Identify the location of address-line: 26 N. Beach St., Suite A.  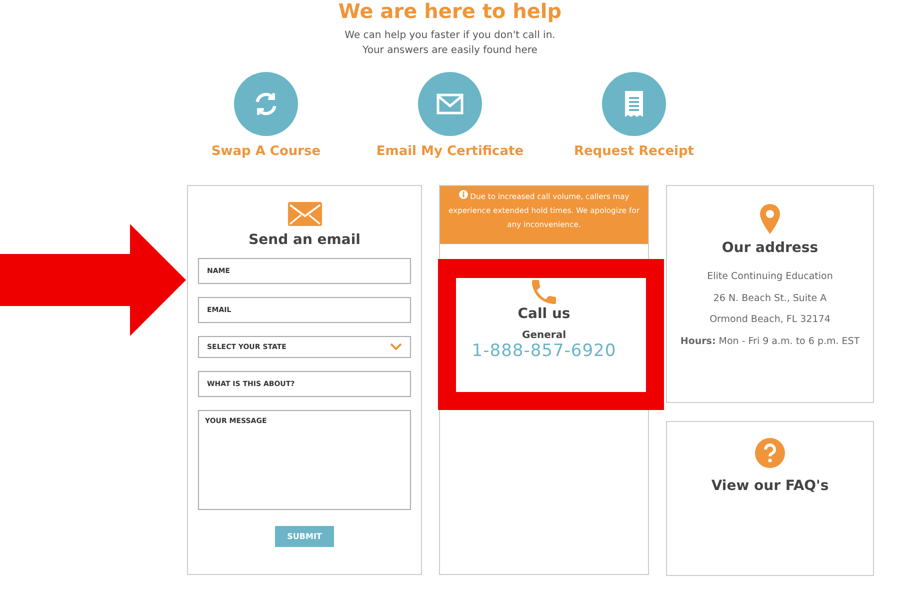
(770, 299).